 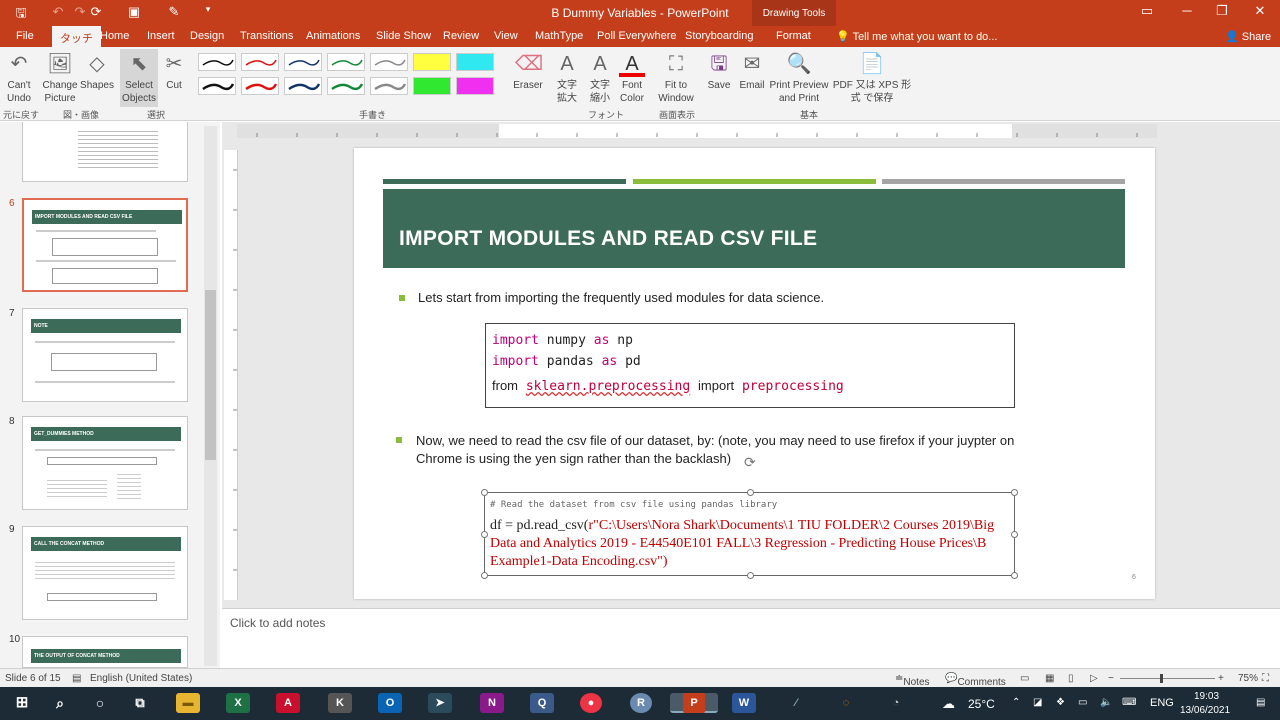 What do you see at coordinates (139, 78) in the screenshot?
I see `select-objects-button: ⬉ Select Objects` at bounding box center [139, 78].